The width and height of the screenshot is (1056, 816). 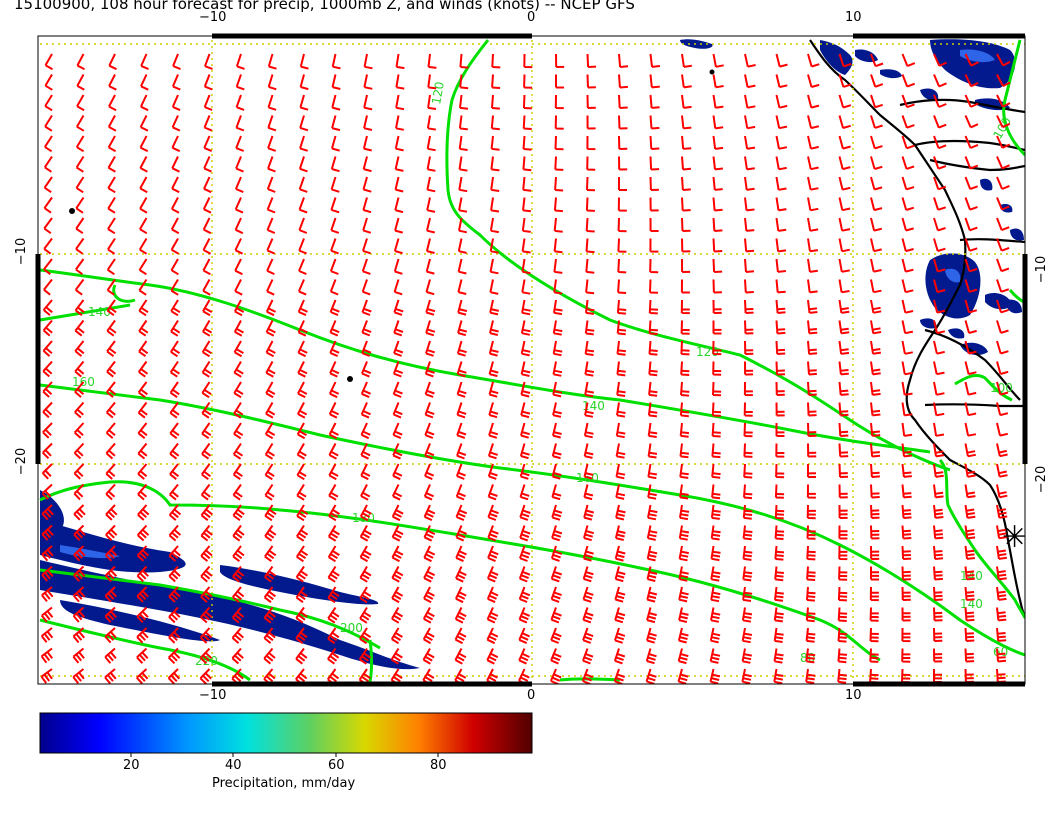 What do you see at coordinates (1001, 388) in the screenshot?
I see `contour-label: 100` at bounding box center [1001, 388].